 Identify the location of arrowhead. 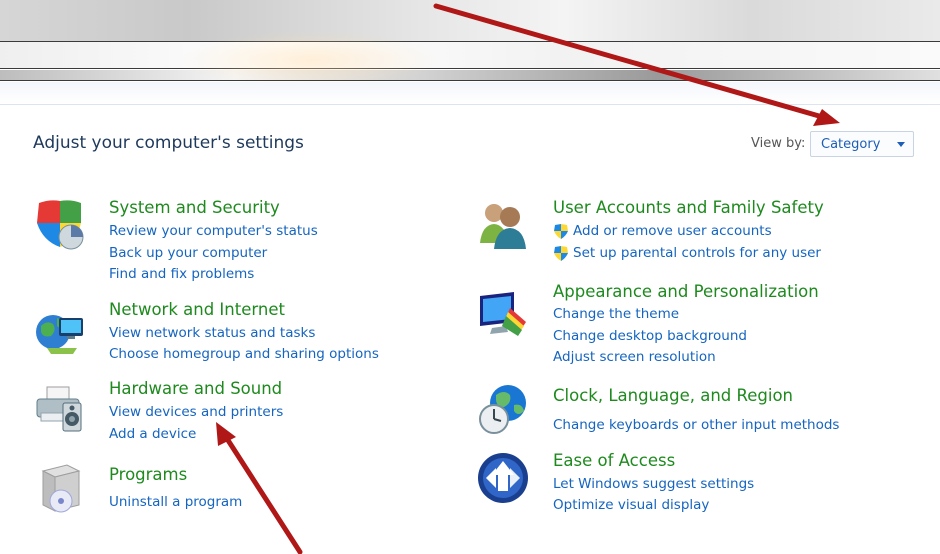
(226, 434).